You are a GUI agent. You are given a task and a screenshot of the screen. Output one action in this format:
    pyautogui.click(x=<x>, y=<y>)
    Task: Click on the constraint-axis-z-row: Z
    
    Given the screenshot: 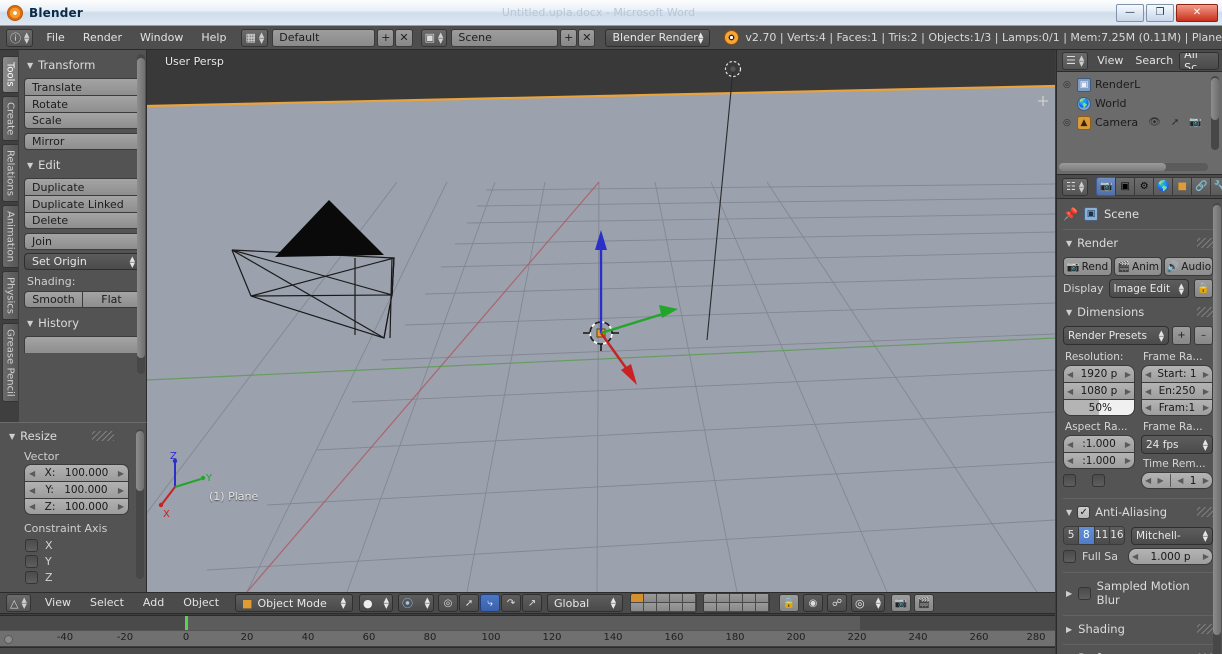 What is the action you would take?
    pyautogui.click(x=77, y=577)
    